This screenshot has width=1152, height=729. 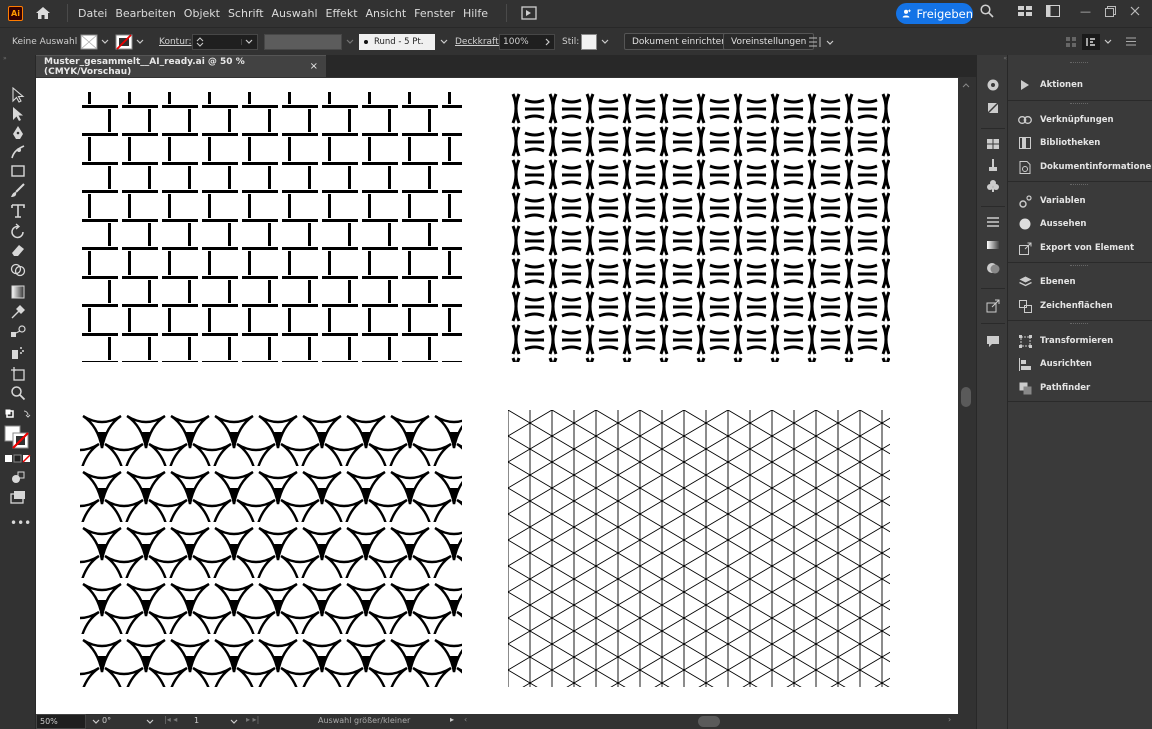 I want to click on panel-verknuepfungen: Verknüpfungen, so click(x=1066, y=120).